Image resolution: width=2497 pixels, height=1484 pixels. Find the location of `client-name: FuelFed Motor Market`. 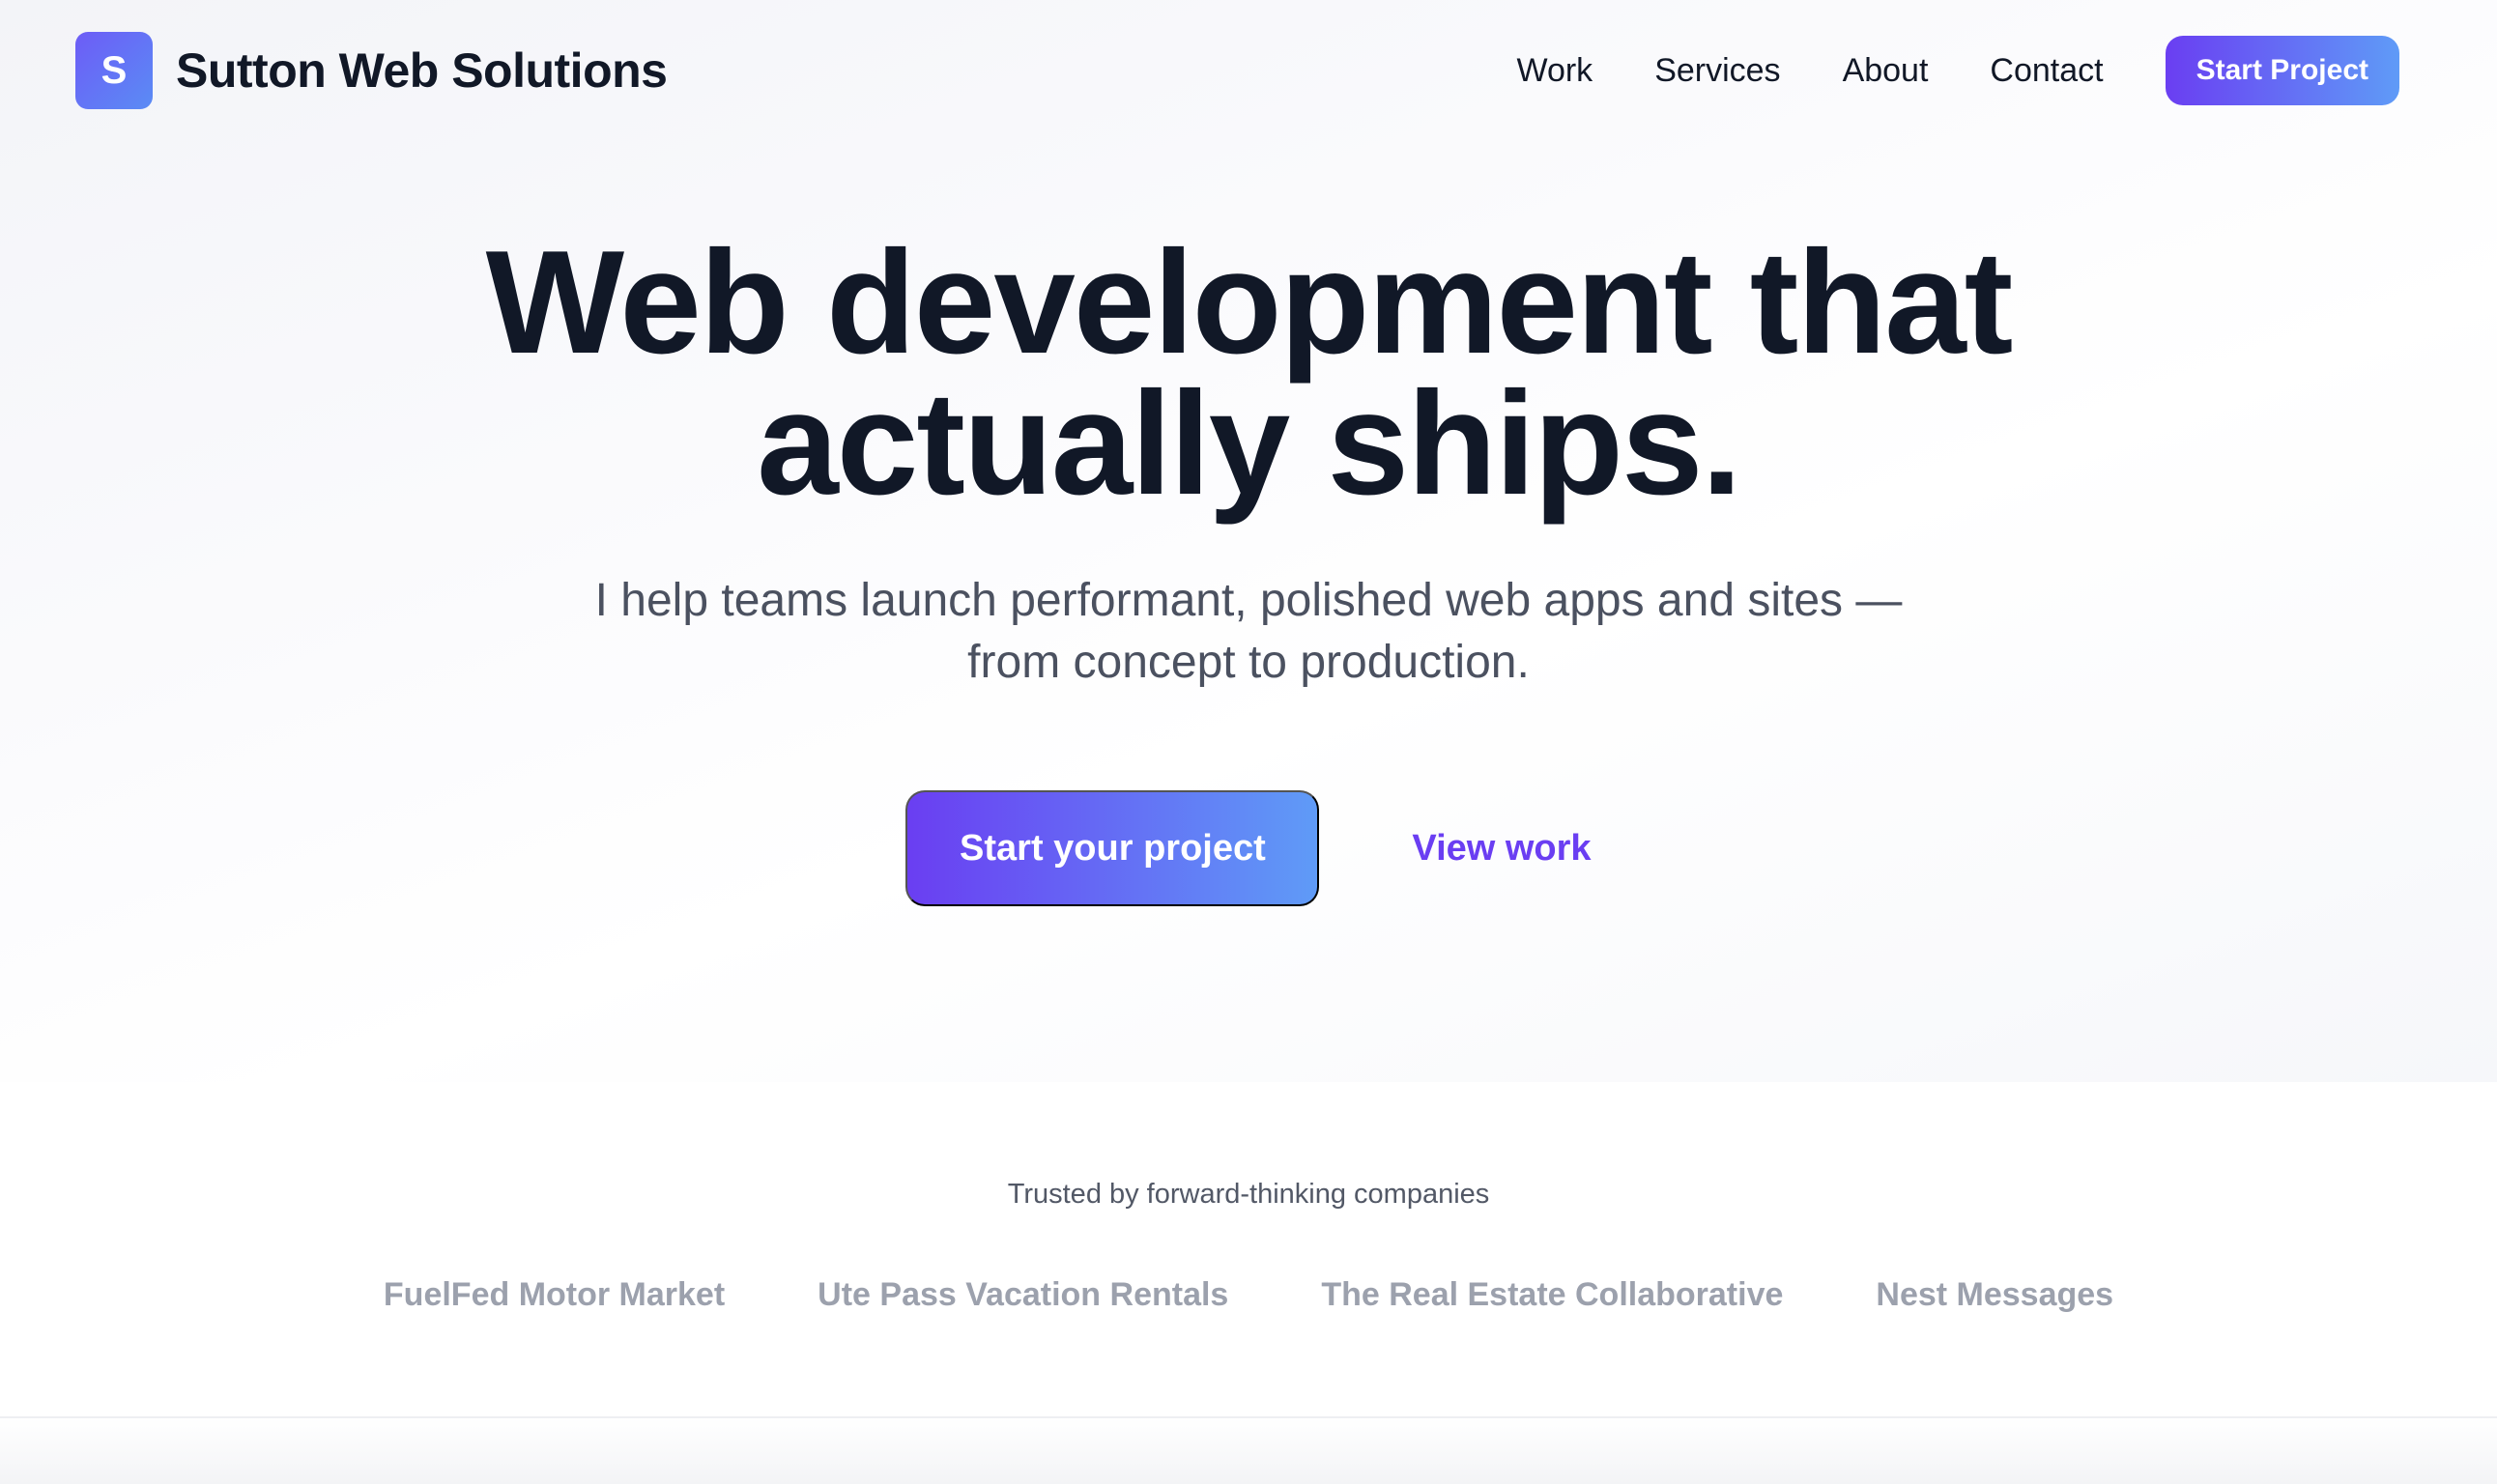

client-name: FuelFed Motor Market is located at coordinates (554, 1294).